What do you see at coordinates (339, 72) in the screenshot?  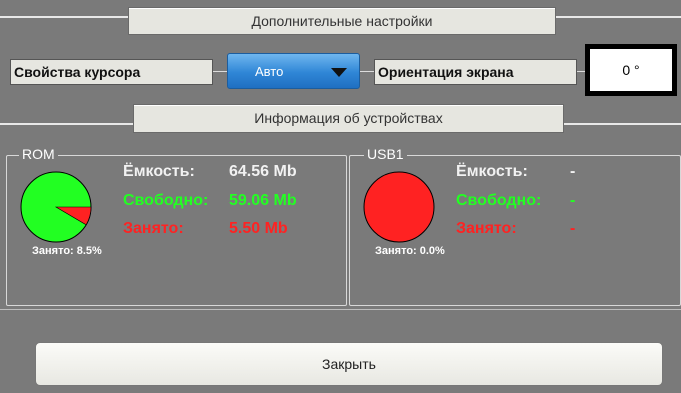 I see `chevron-down-icon` at bounding box center [339, 72].